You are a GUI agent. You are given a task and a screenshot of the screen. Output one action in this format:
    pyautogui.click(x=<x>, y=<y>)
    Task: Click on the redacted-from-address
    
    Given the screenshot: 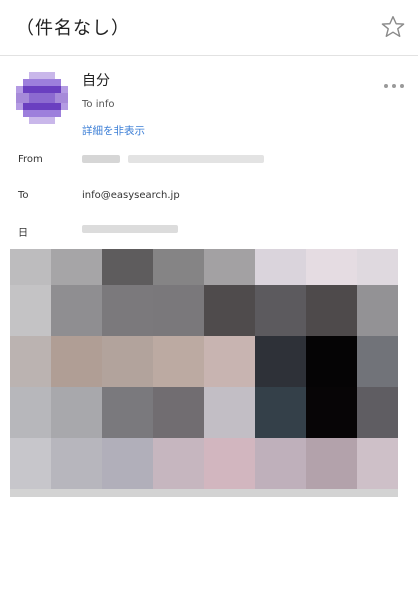 What is the action you would take?
    pyautogui.click(x=196, y=159)
    